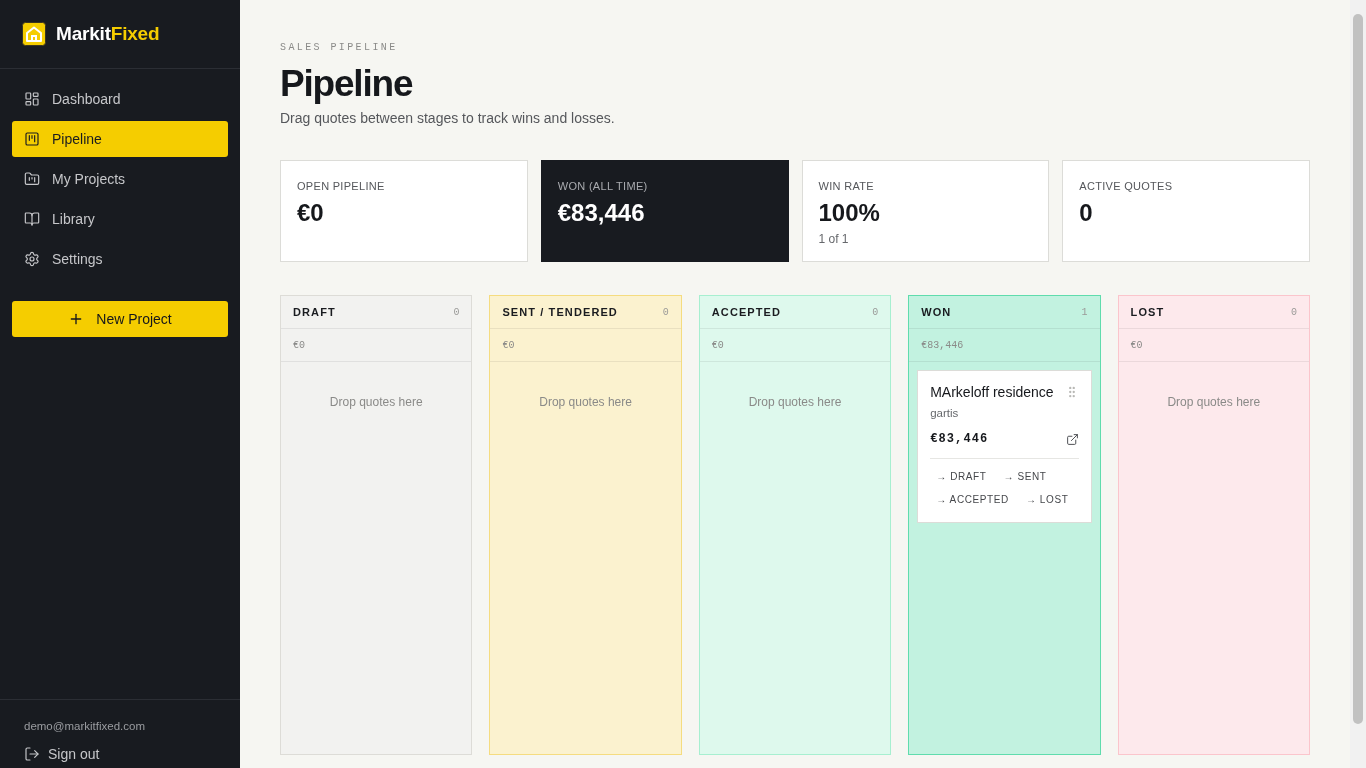 Image resolution: width=1366 pixels, height=768 pixels. What do you see at coordinates (32, 99) in the screenshot?
I see `grid-icon` at bounding box center [32, 99].